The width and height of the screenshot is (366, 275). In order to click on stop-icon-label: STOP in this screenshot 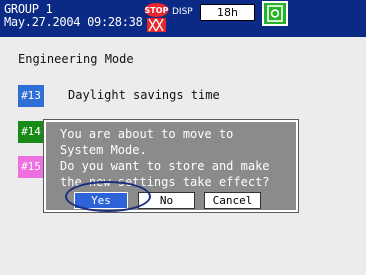, I will do `click(157, 10)`.